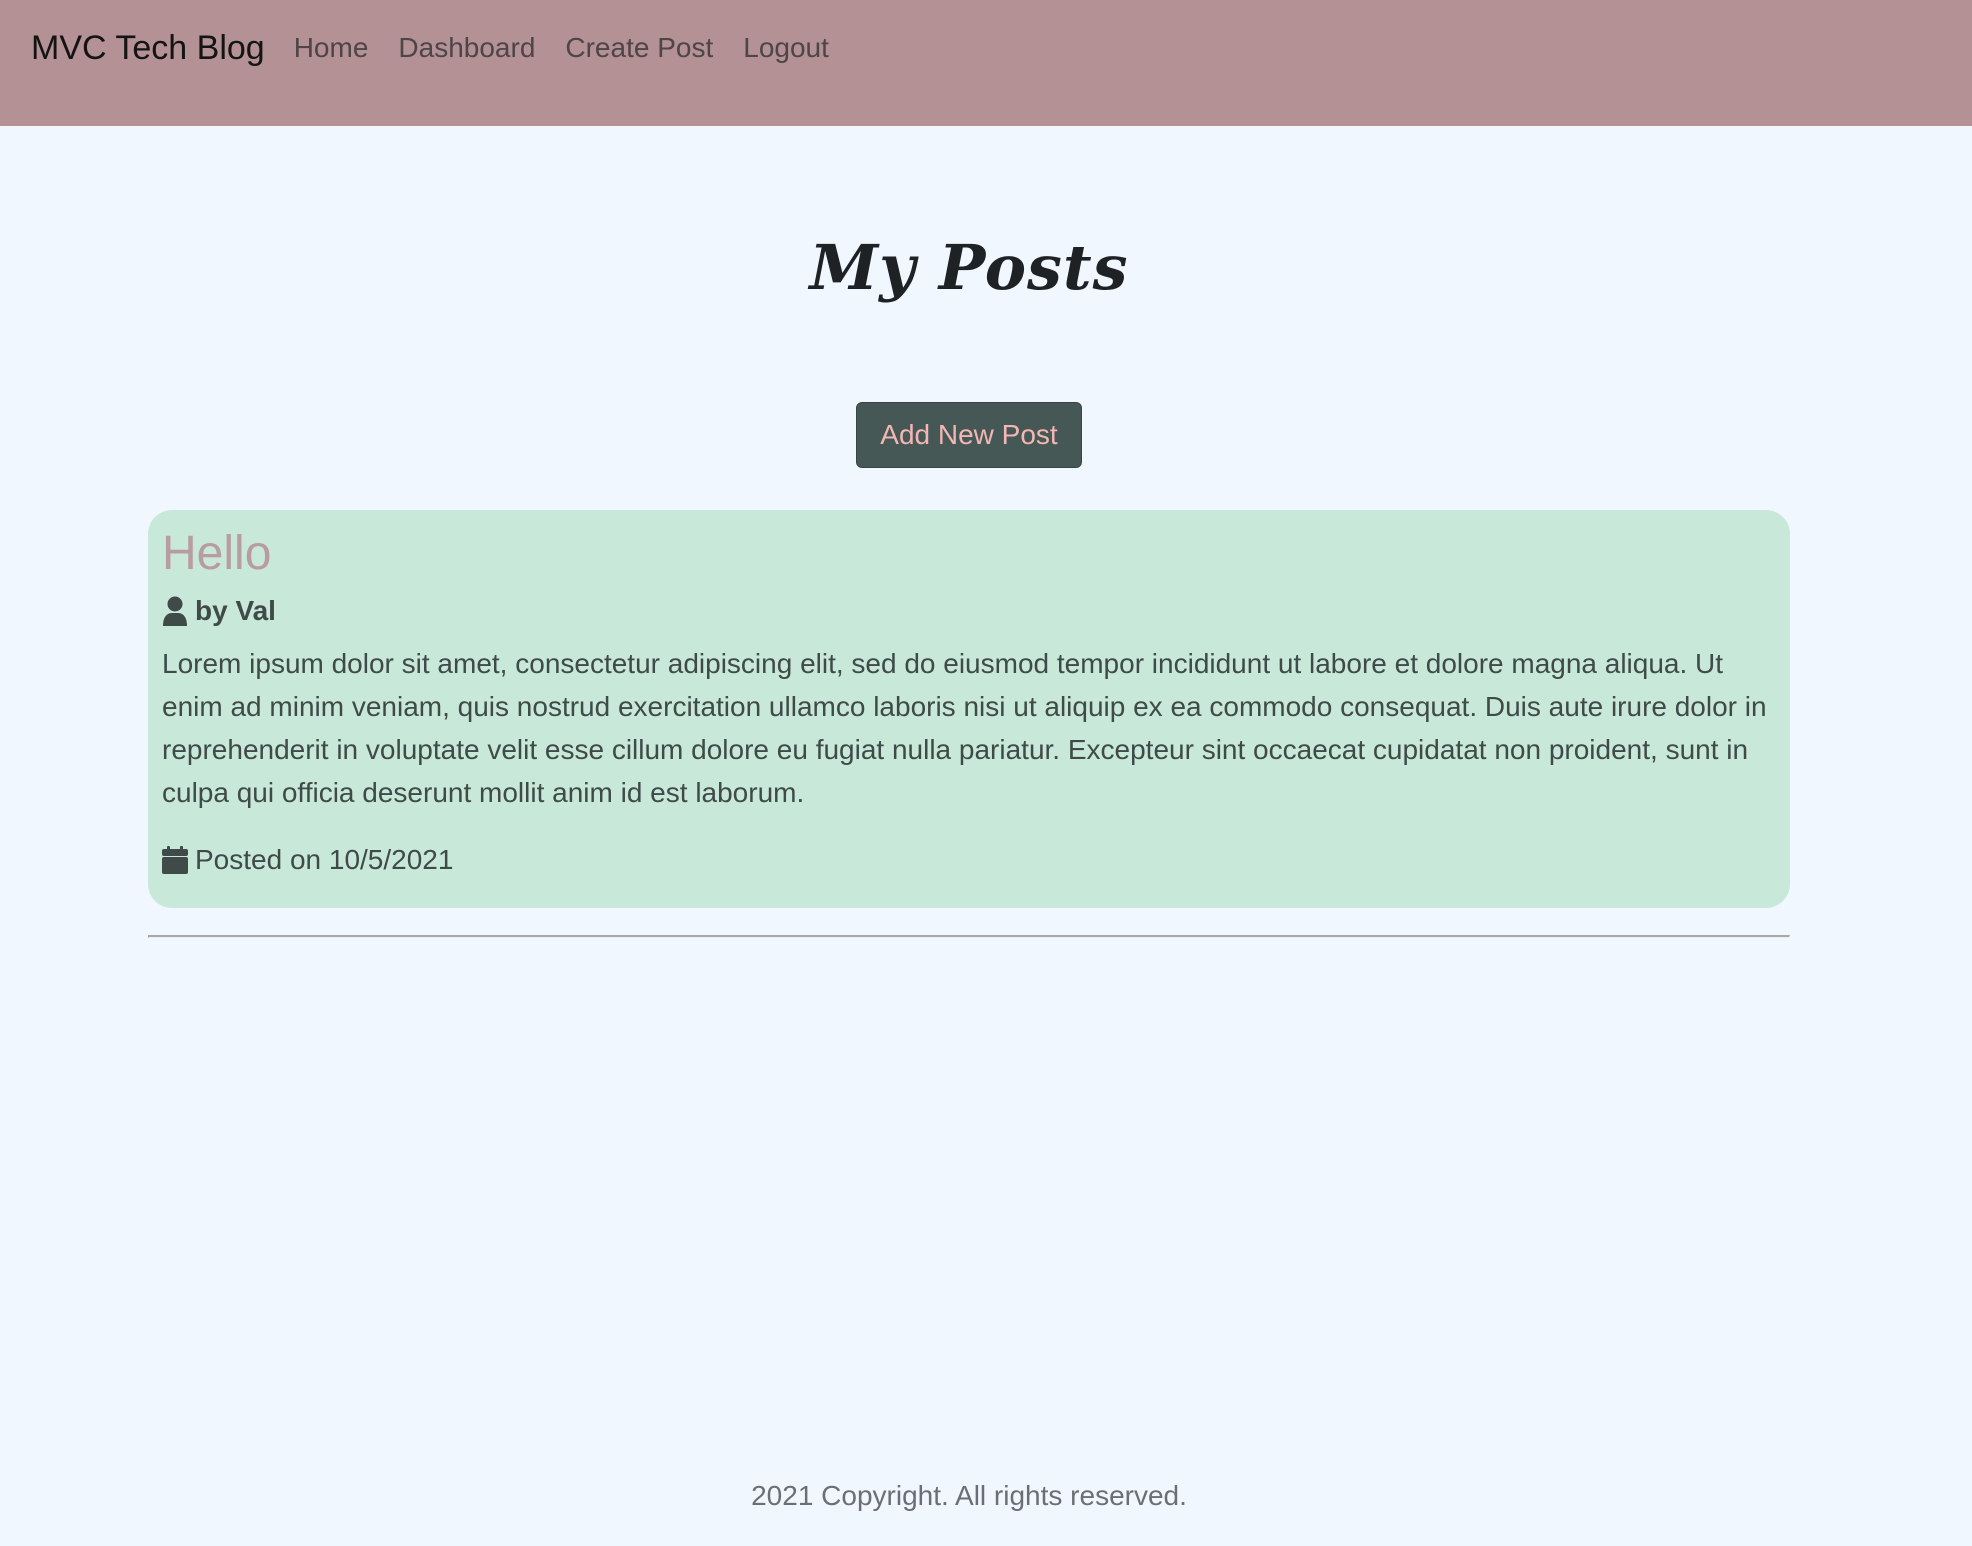  What do you see at coordinates (969, 267) in the screenshot?
I see `page-title: My Posts` at bounding box center [969, 267].